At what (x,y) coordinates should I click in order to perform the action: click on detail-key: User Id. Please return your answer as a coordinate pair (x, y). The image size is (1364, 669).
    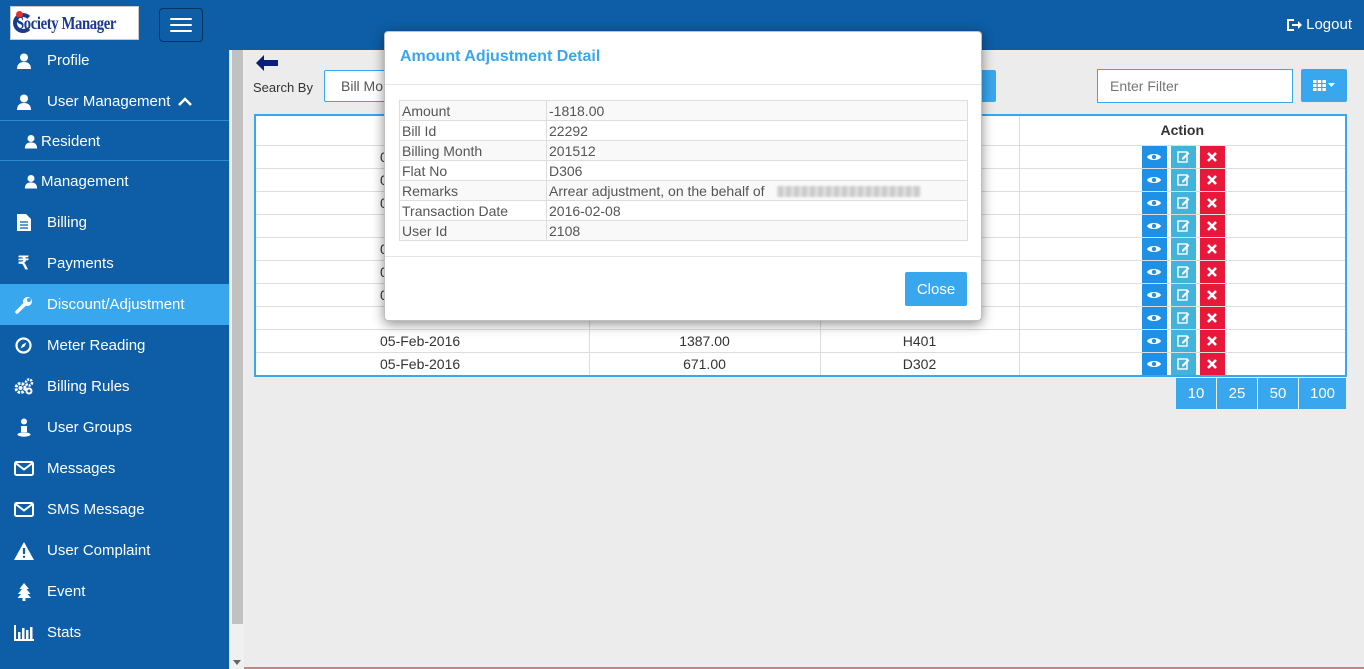
    Looking at the image, I should click on (473, 230).